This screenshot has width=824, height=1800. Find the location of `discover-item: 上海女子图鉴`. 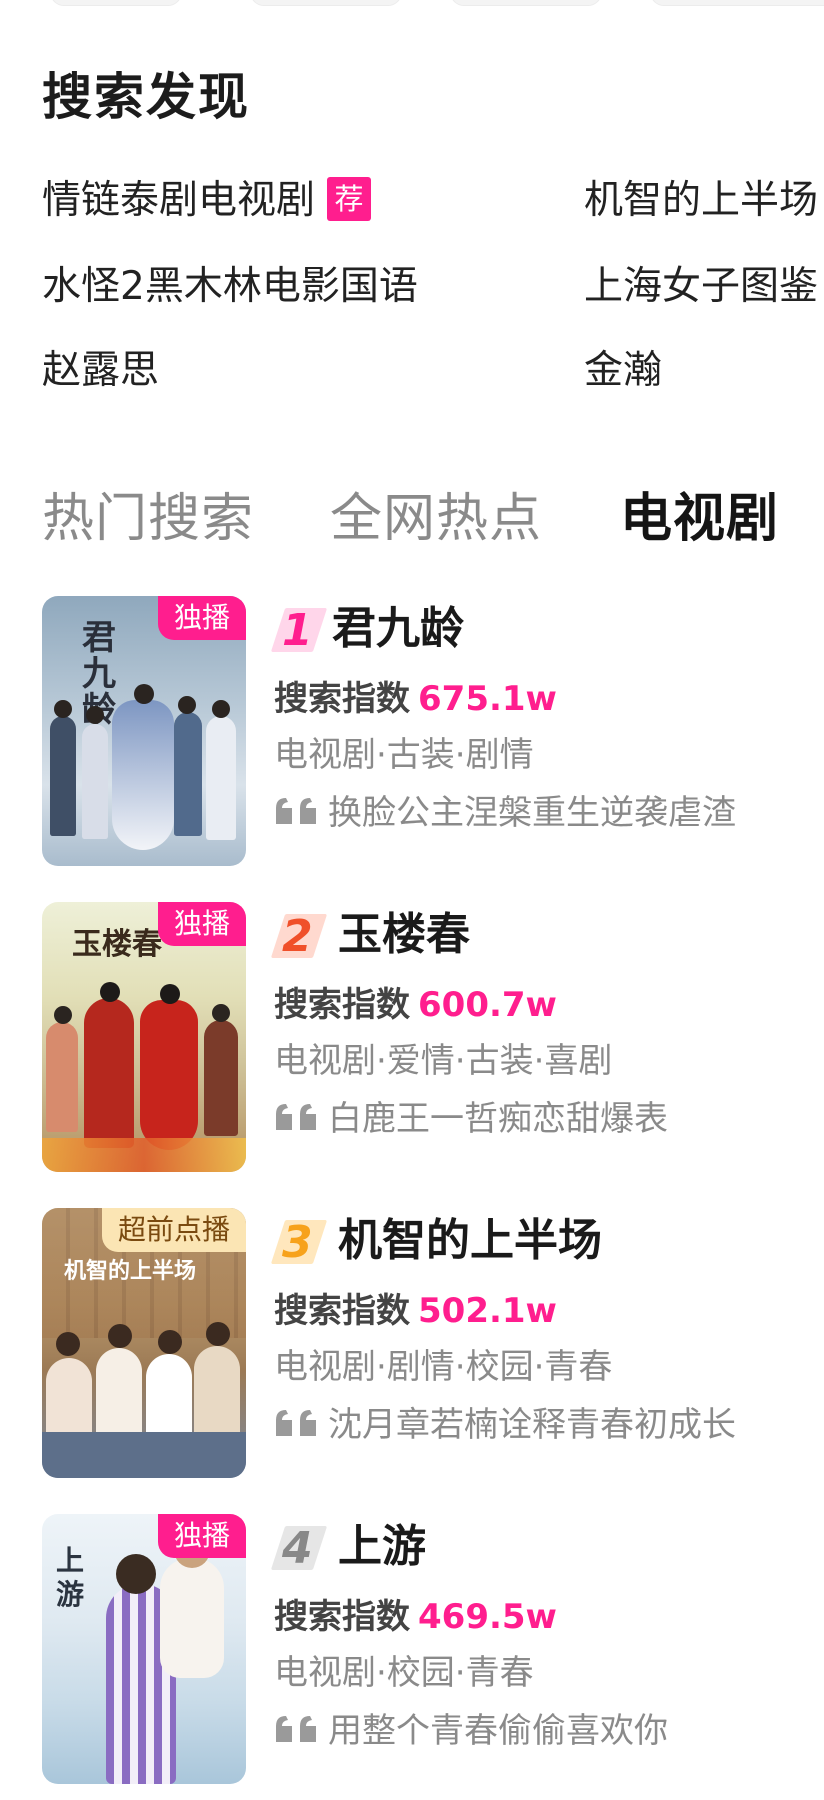

discover-item: 上海女子图鉴 is located at coordinates (701, 287).